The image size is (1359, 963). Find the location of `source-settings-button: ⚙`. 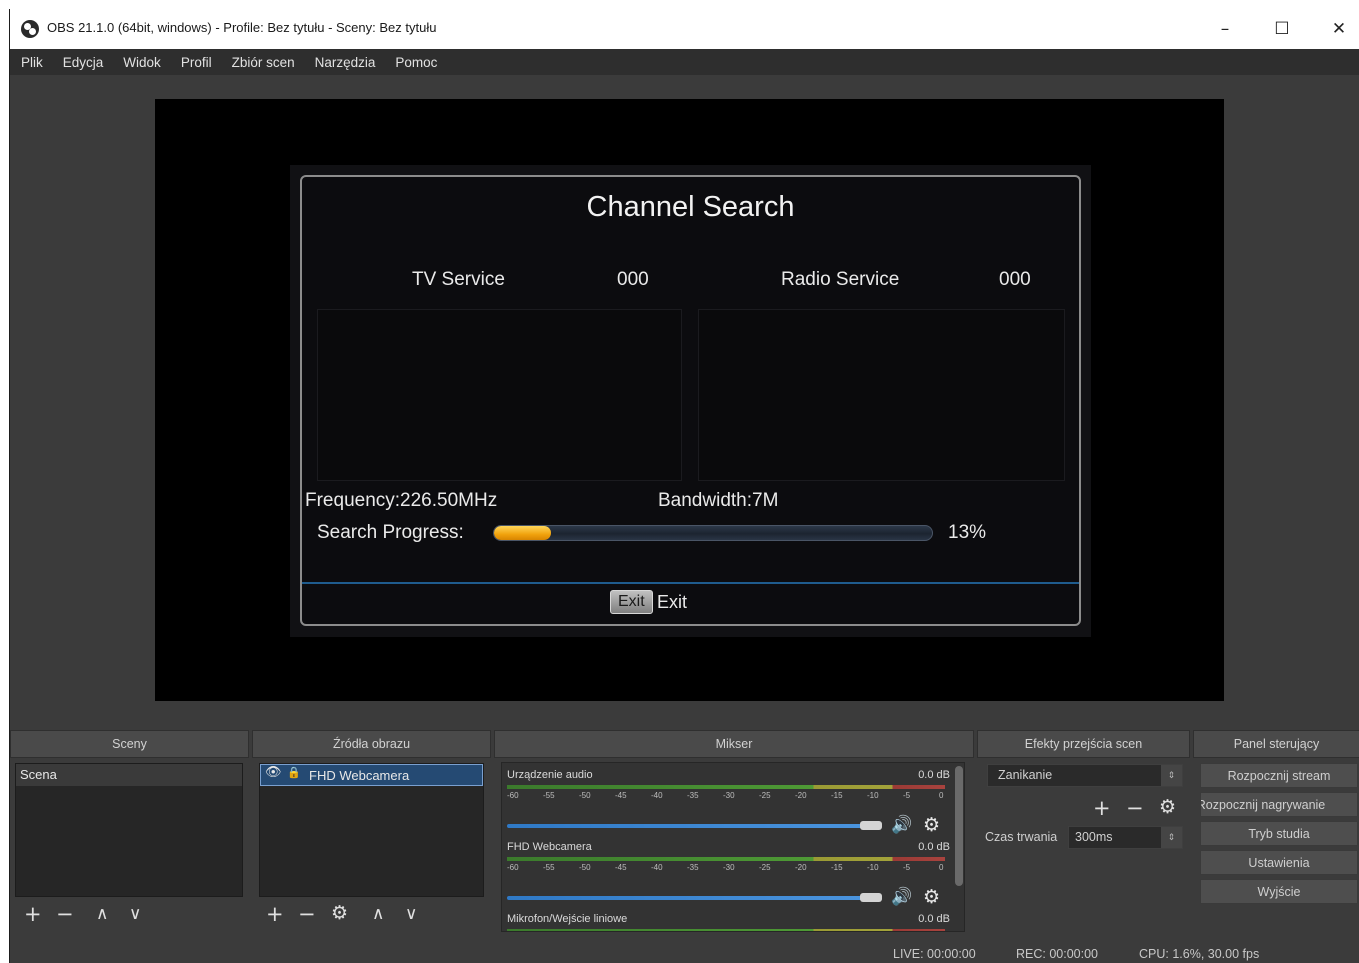

source-settings-button: ⚙ is located at coordinates (339, 913).